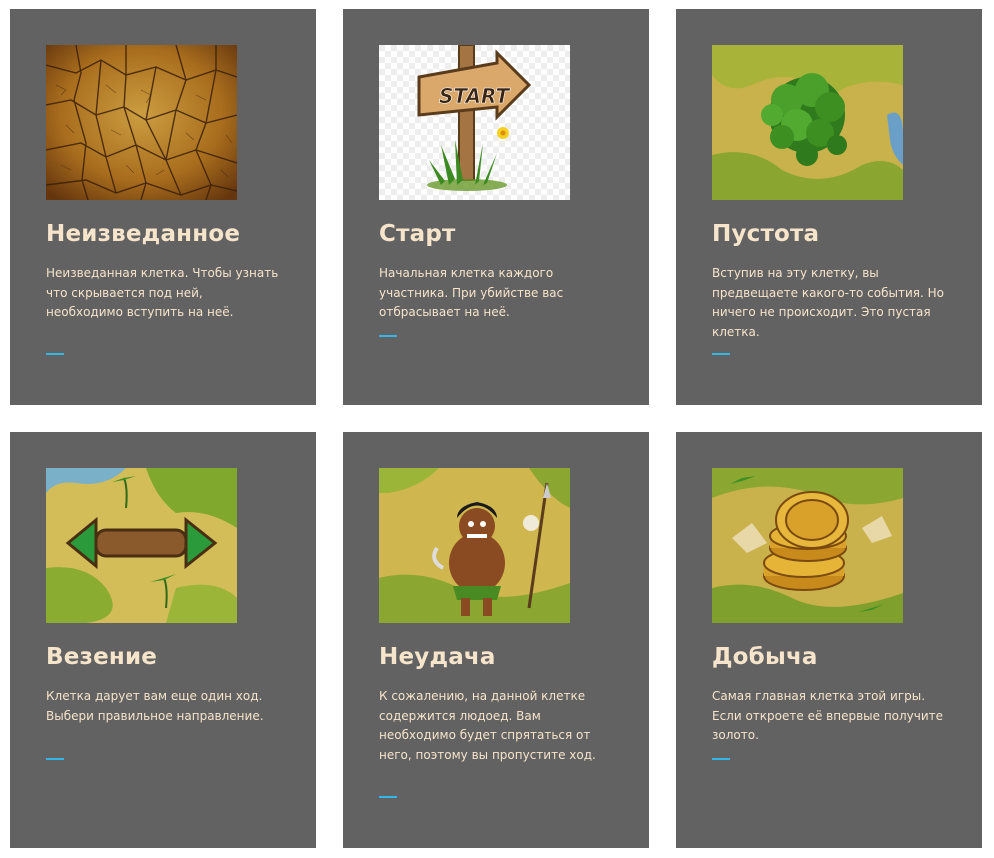 Image resolution: width=994 pixels, height=858 pixels. I want to click on card-title: Старт, so click(417, 234).